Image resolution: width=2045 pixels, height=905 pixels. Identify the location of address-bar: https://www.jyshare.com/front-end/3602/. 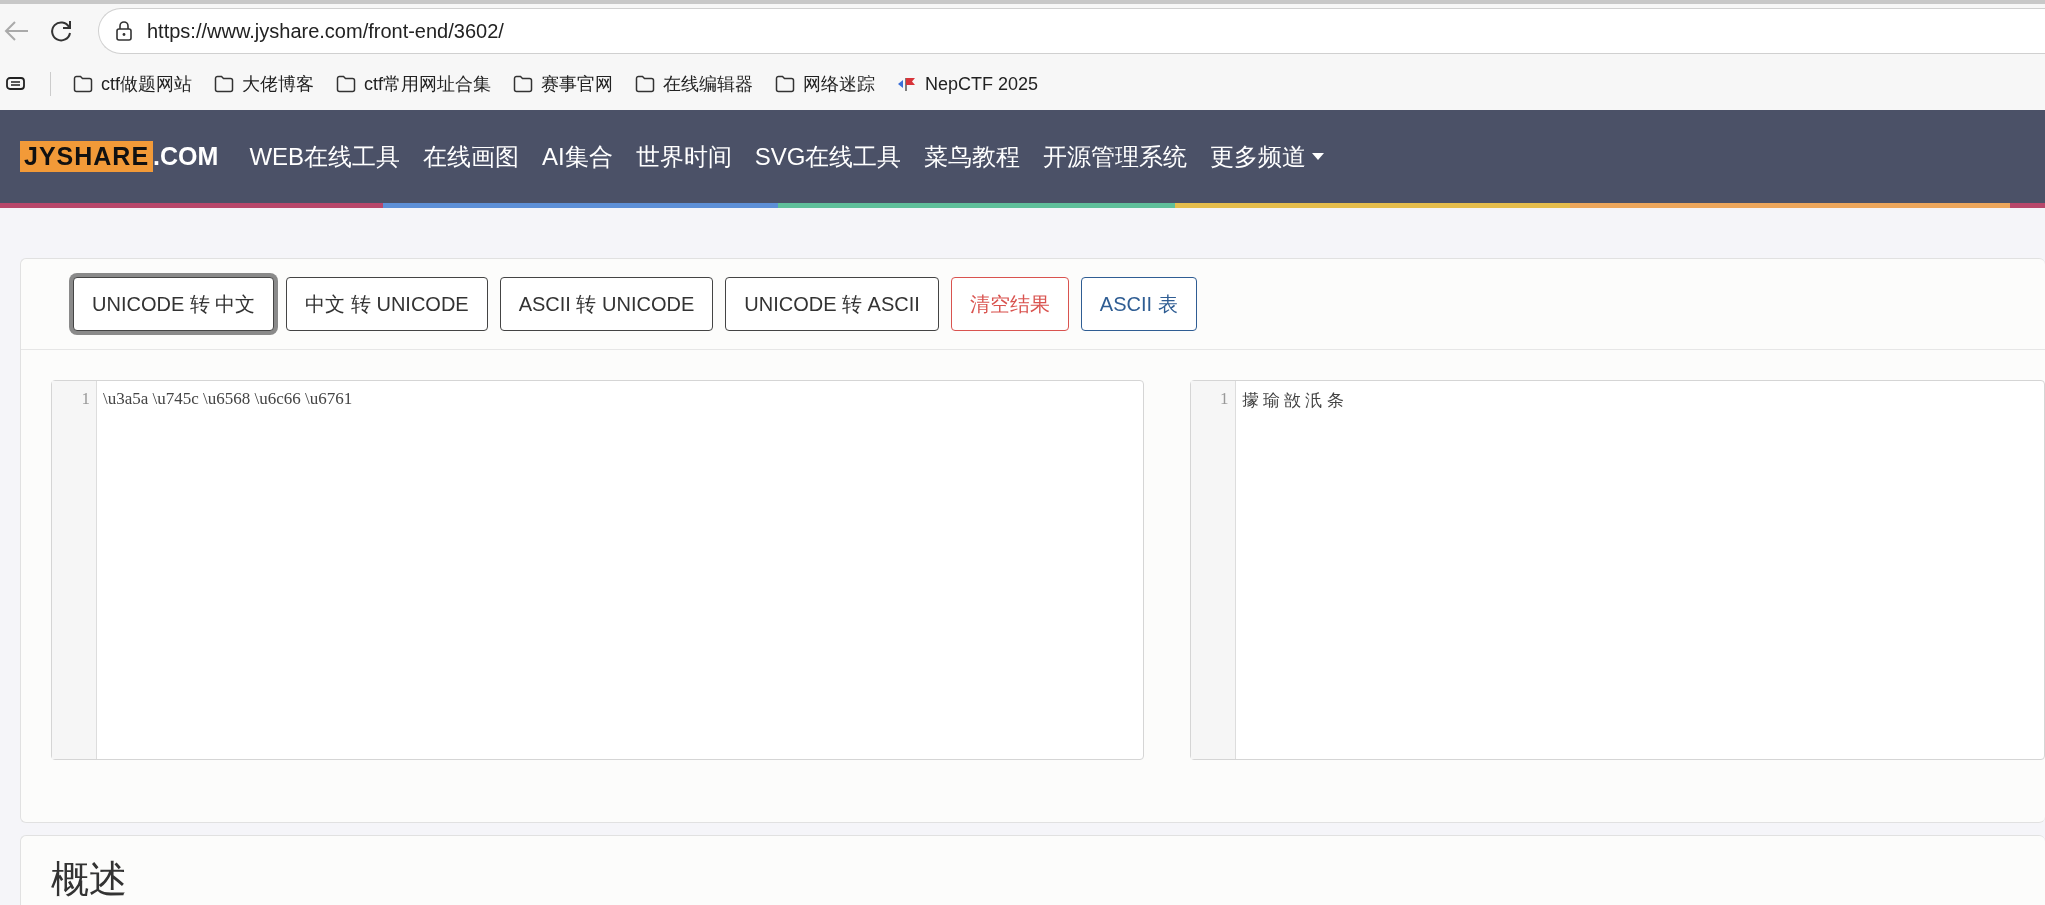
(1071, 31).